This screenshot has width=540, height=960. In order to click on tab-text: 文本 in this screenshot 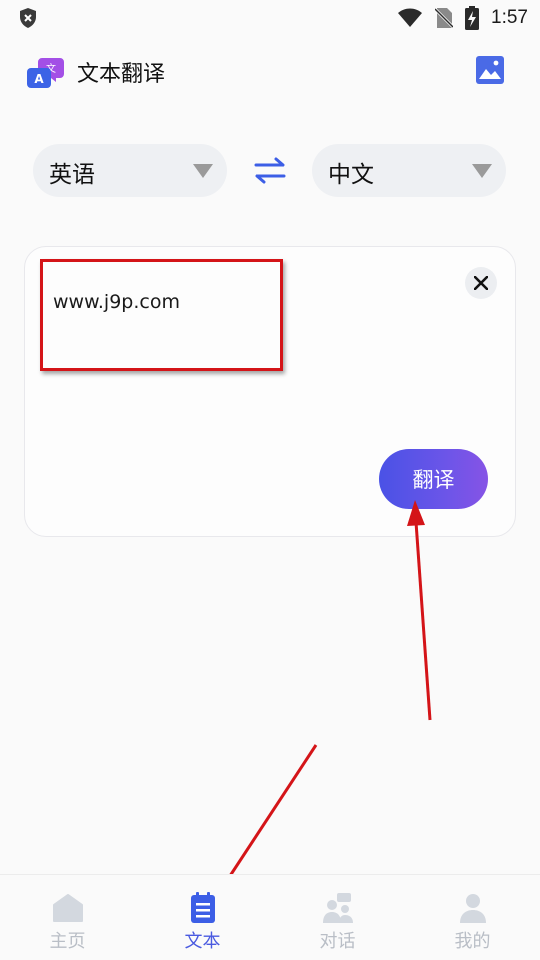, I will do `click(202, 917)`.